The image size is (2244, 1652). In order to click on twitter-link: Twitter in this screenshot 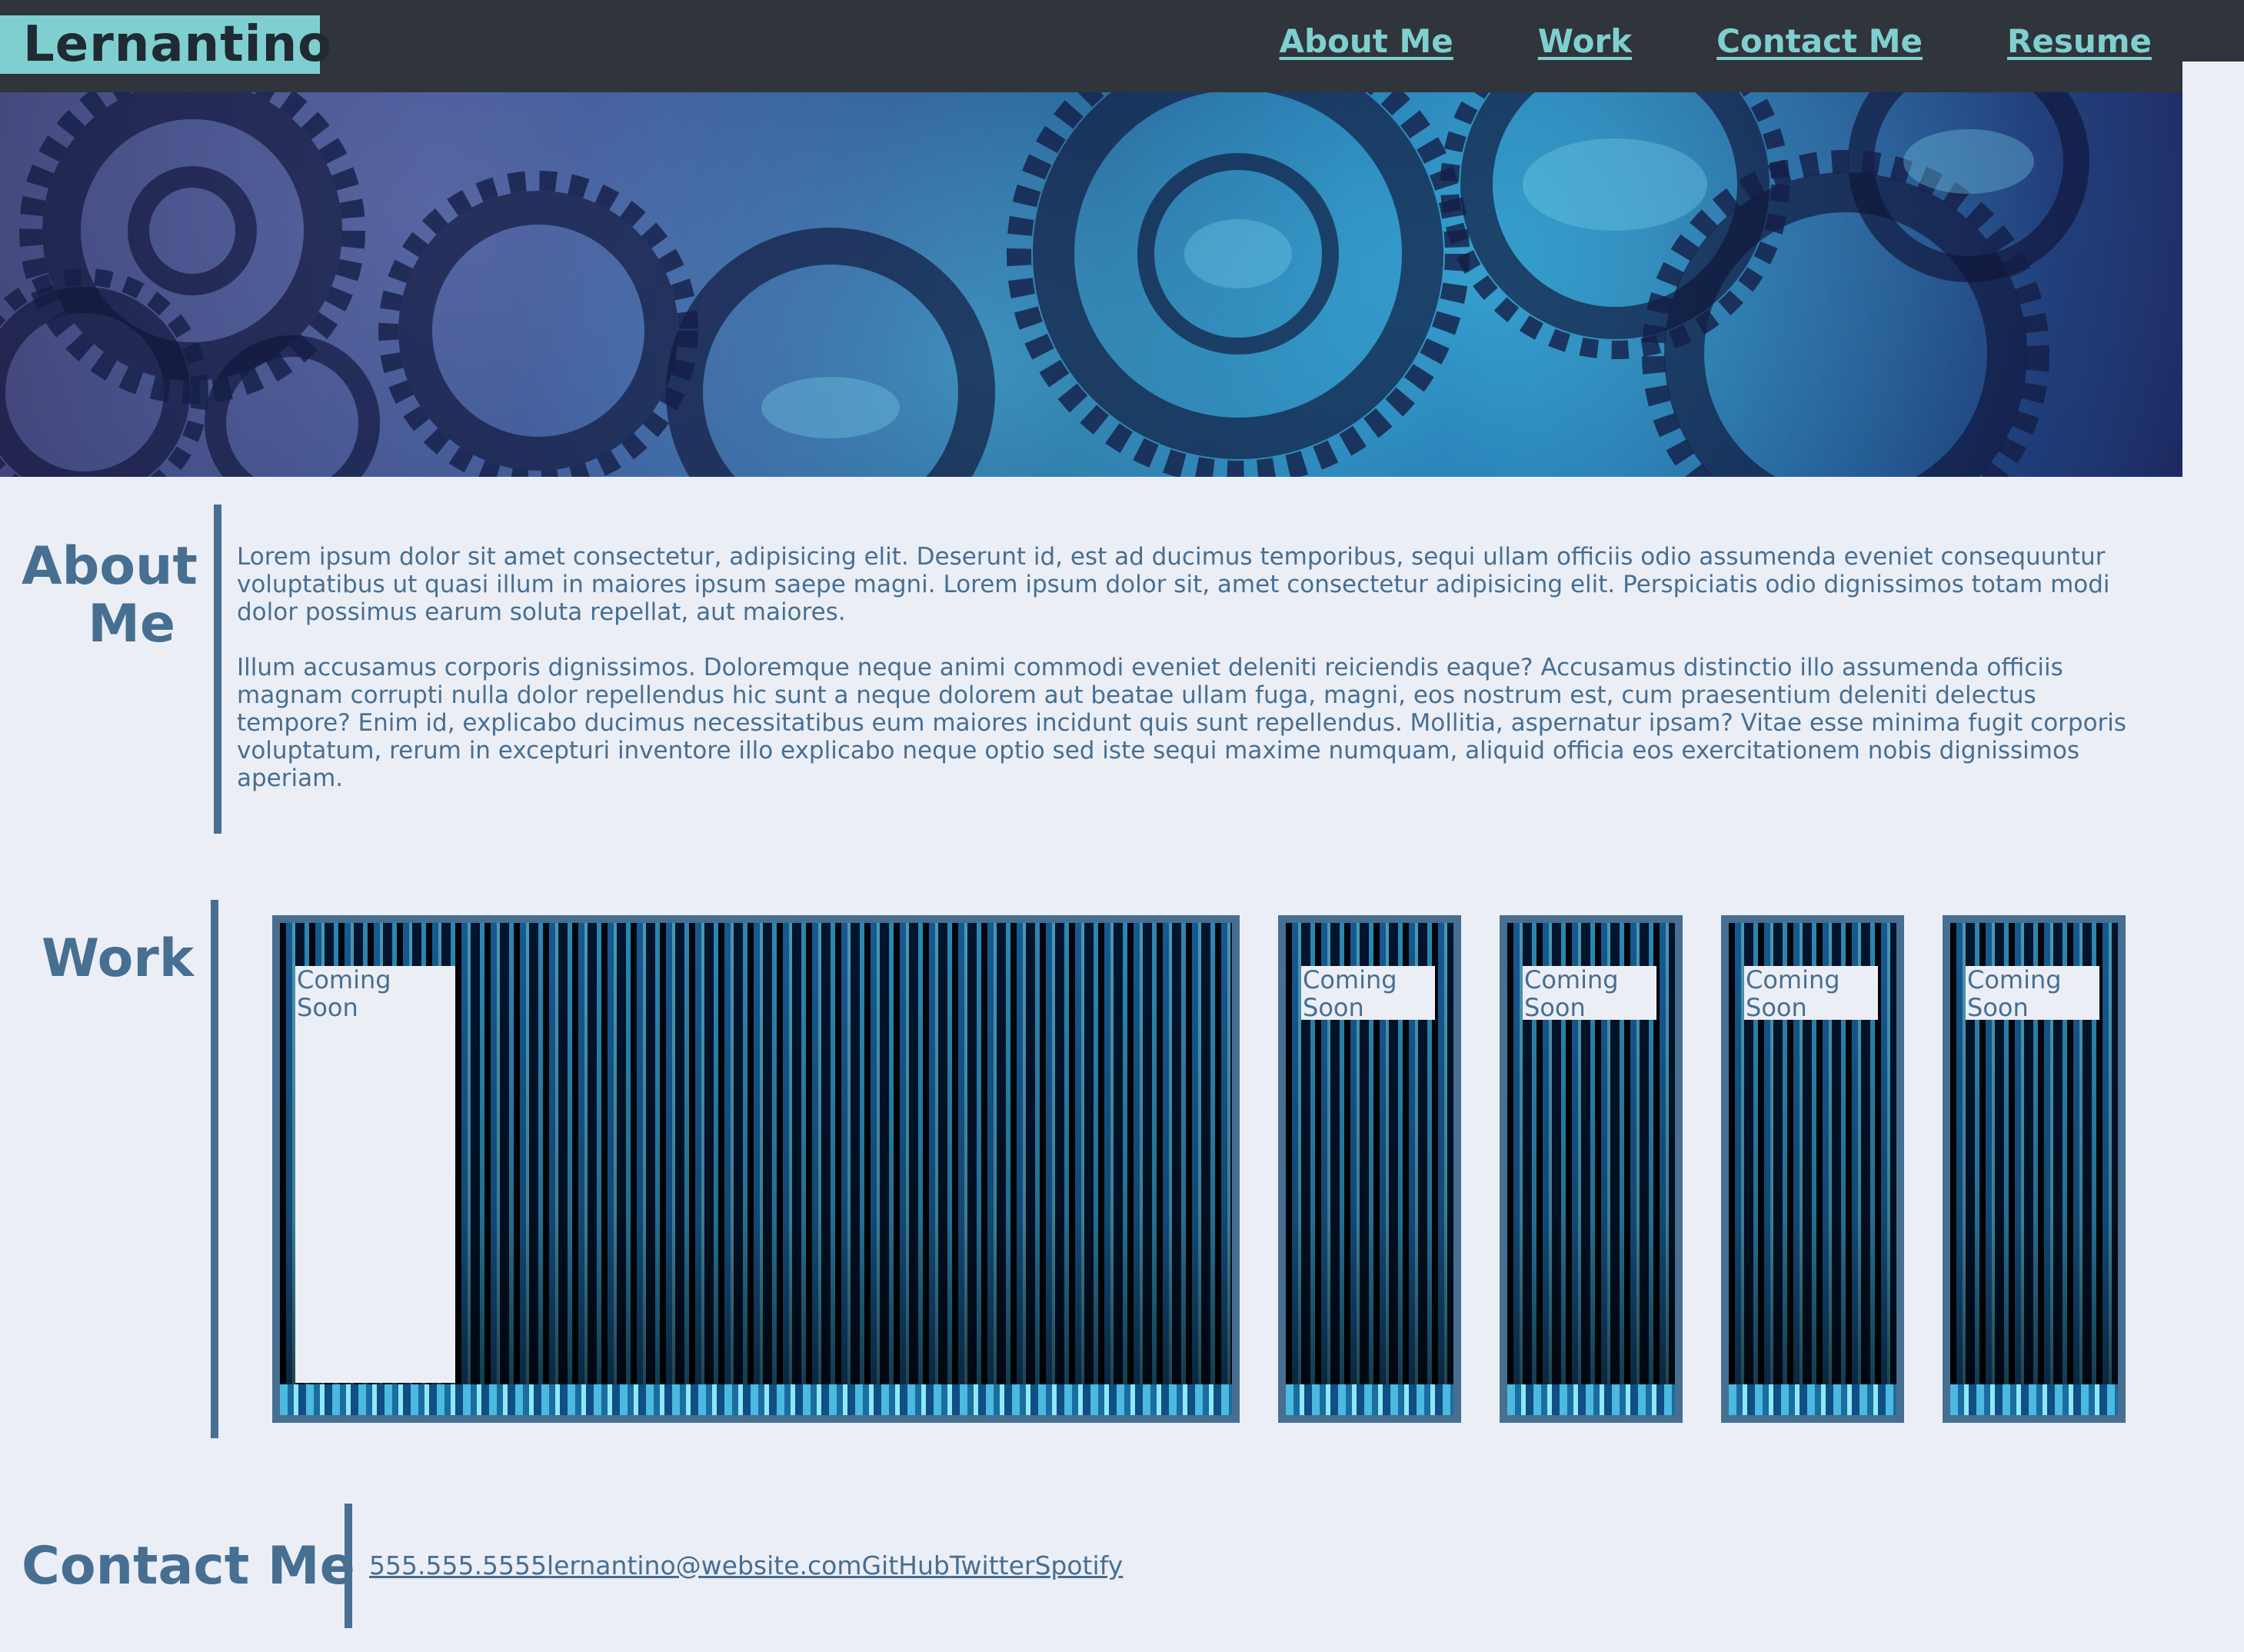, I will do `click(992, 1565)`.